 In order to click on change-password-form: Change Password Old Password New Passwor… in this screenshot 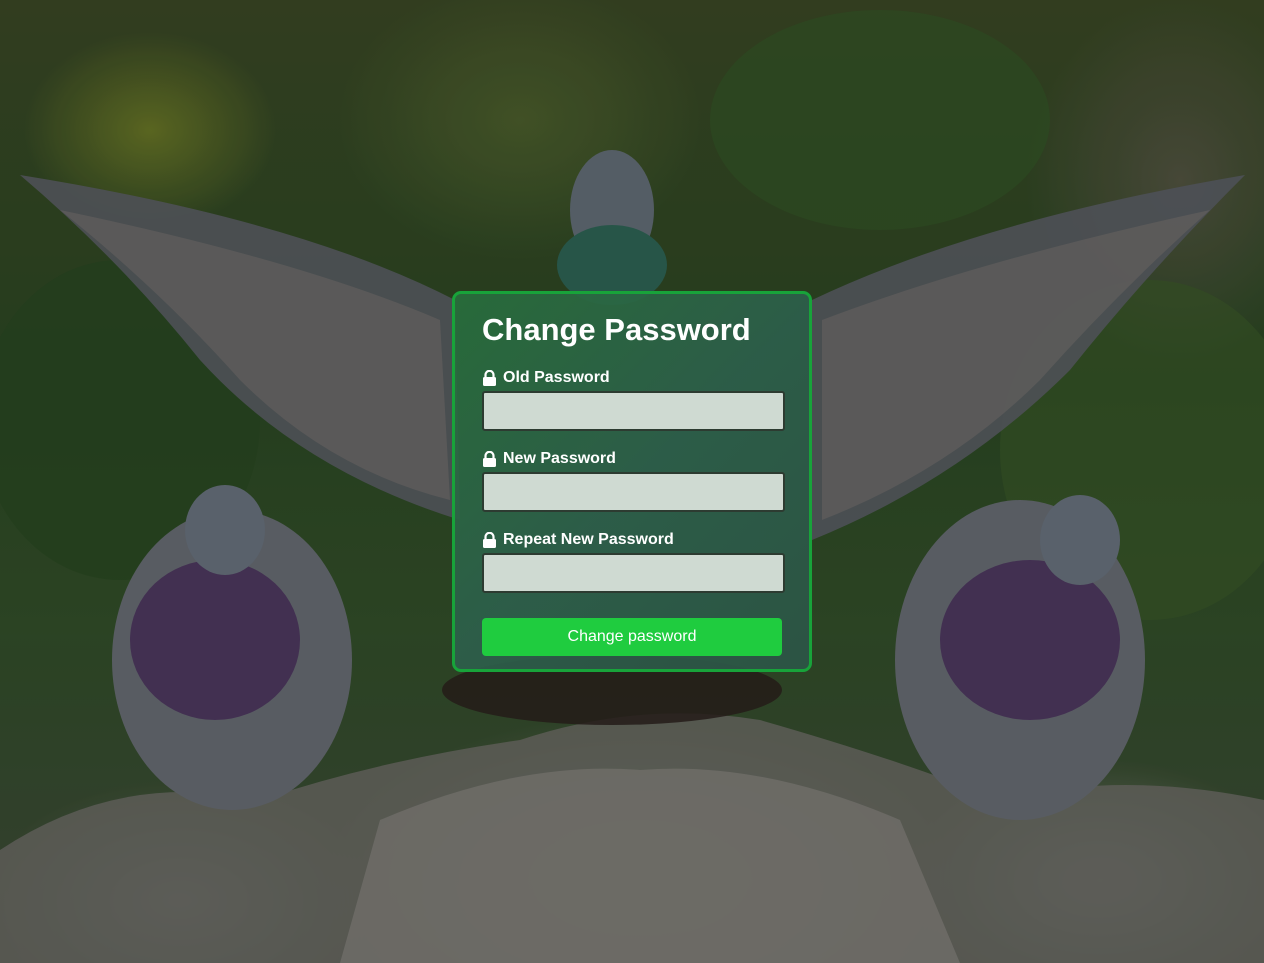, I will do `click(632, 481)`.